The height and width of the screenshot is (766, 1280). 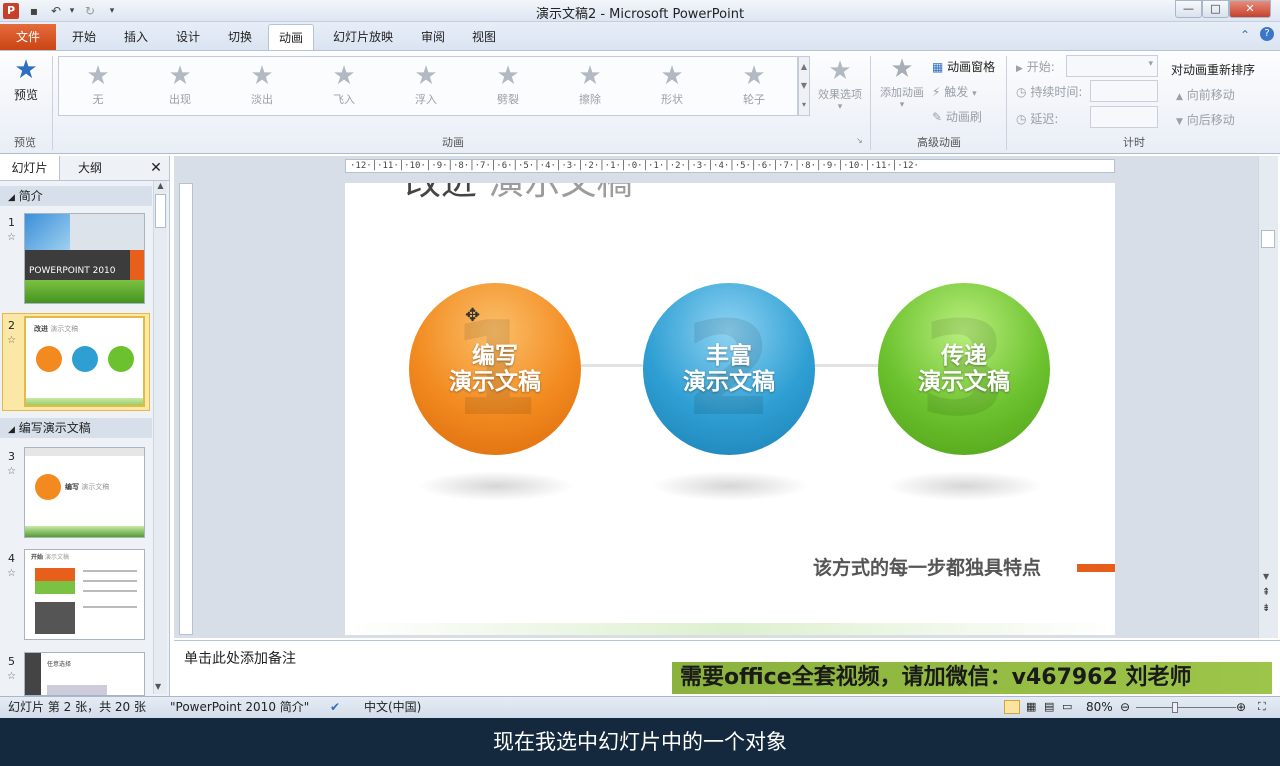 I want to click on add-animation-button: ★ 添加动画 ▾, so click(x=902, y=82).